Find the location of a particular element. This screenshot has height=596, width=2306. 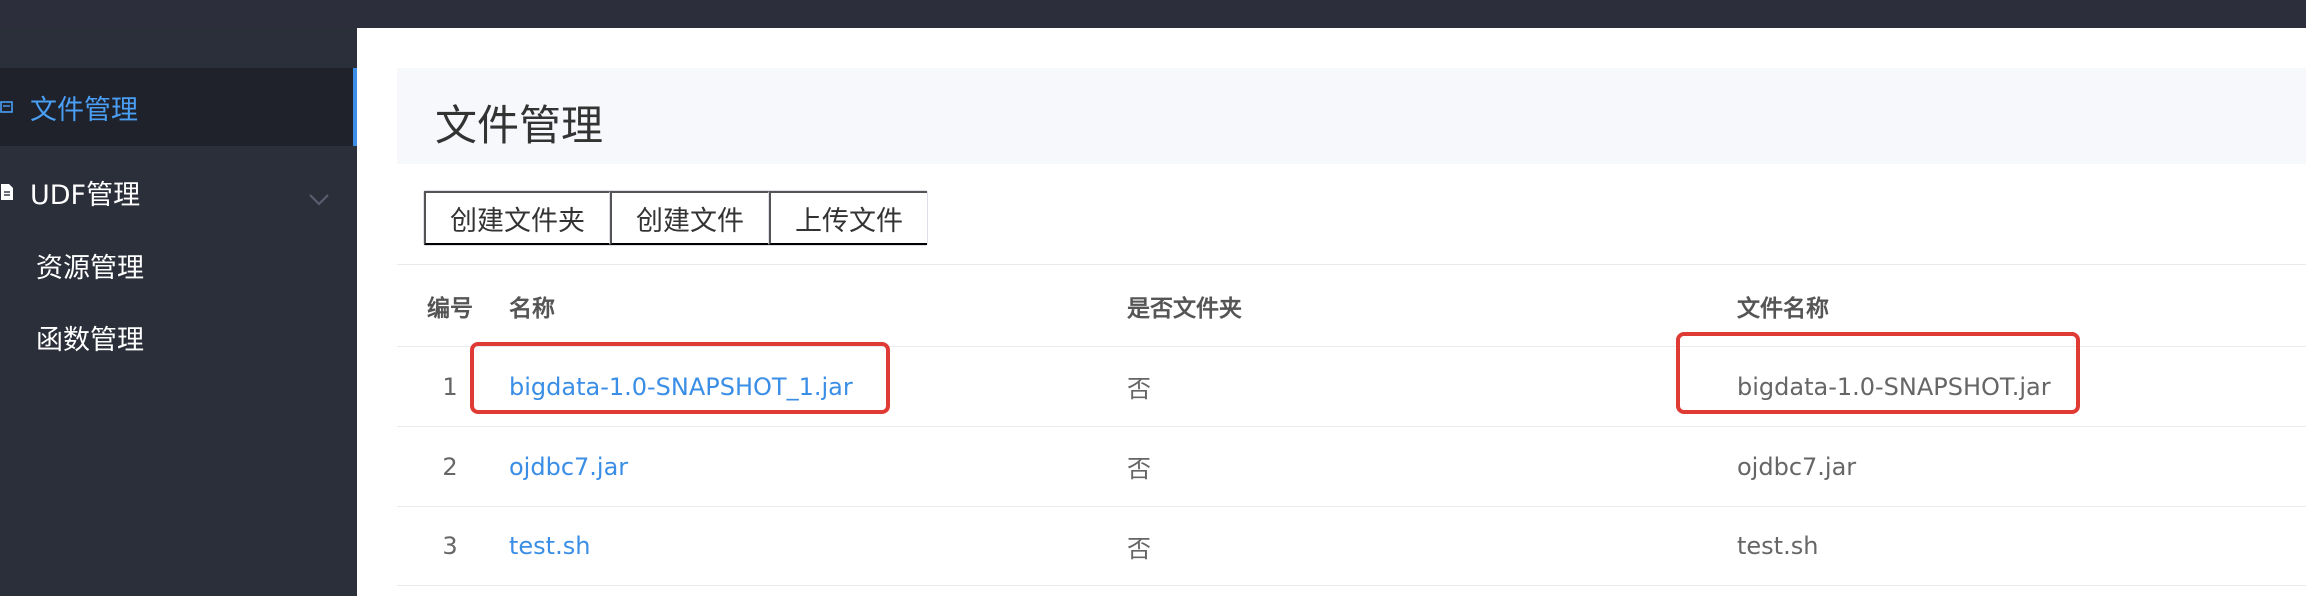

upload-file-button: 上传文件 is located at coordinates (848, 218).